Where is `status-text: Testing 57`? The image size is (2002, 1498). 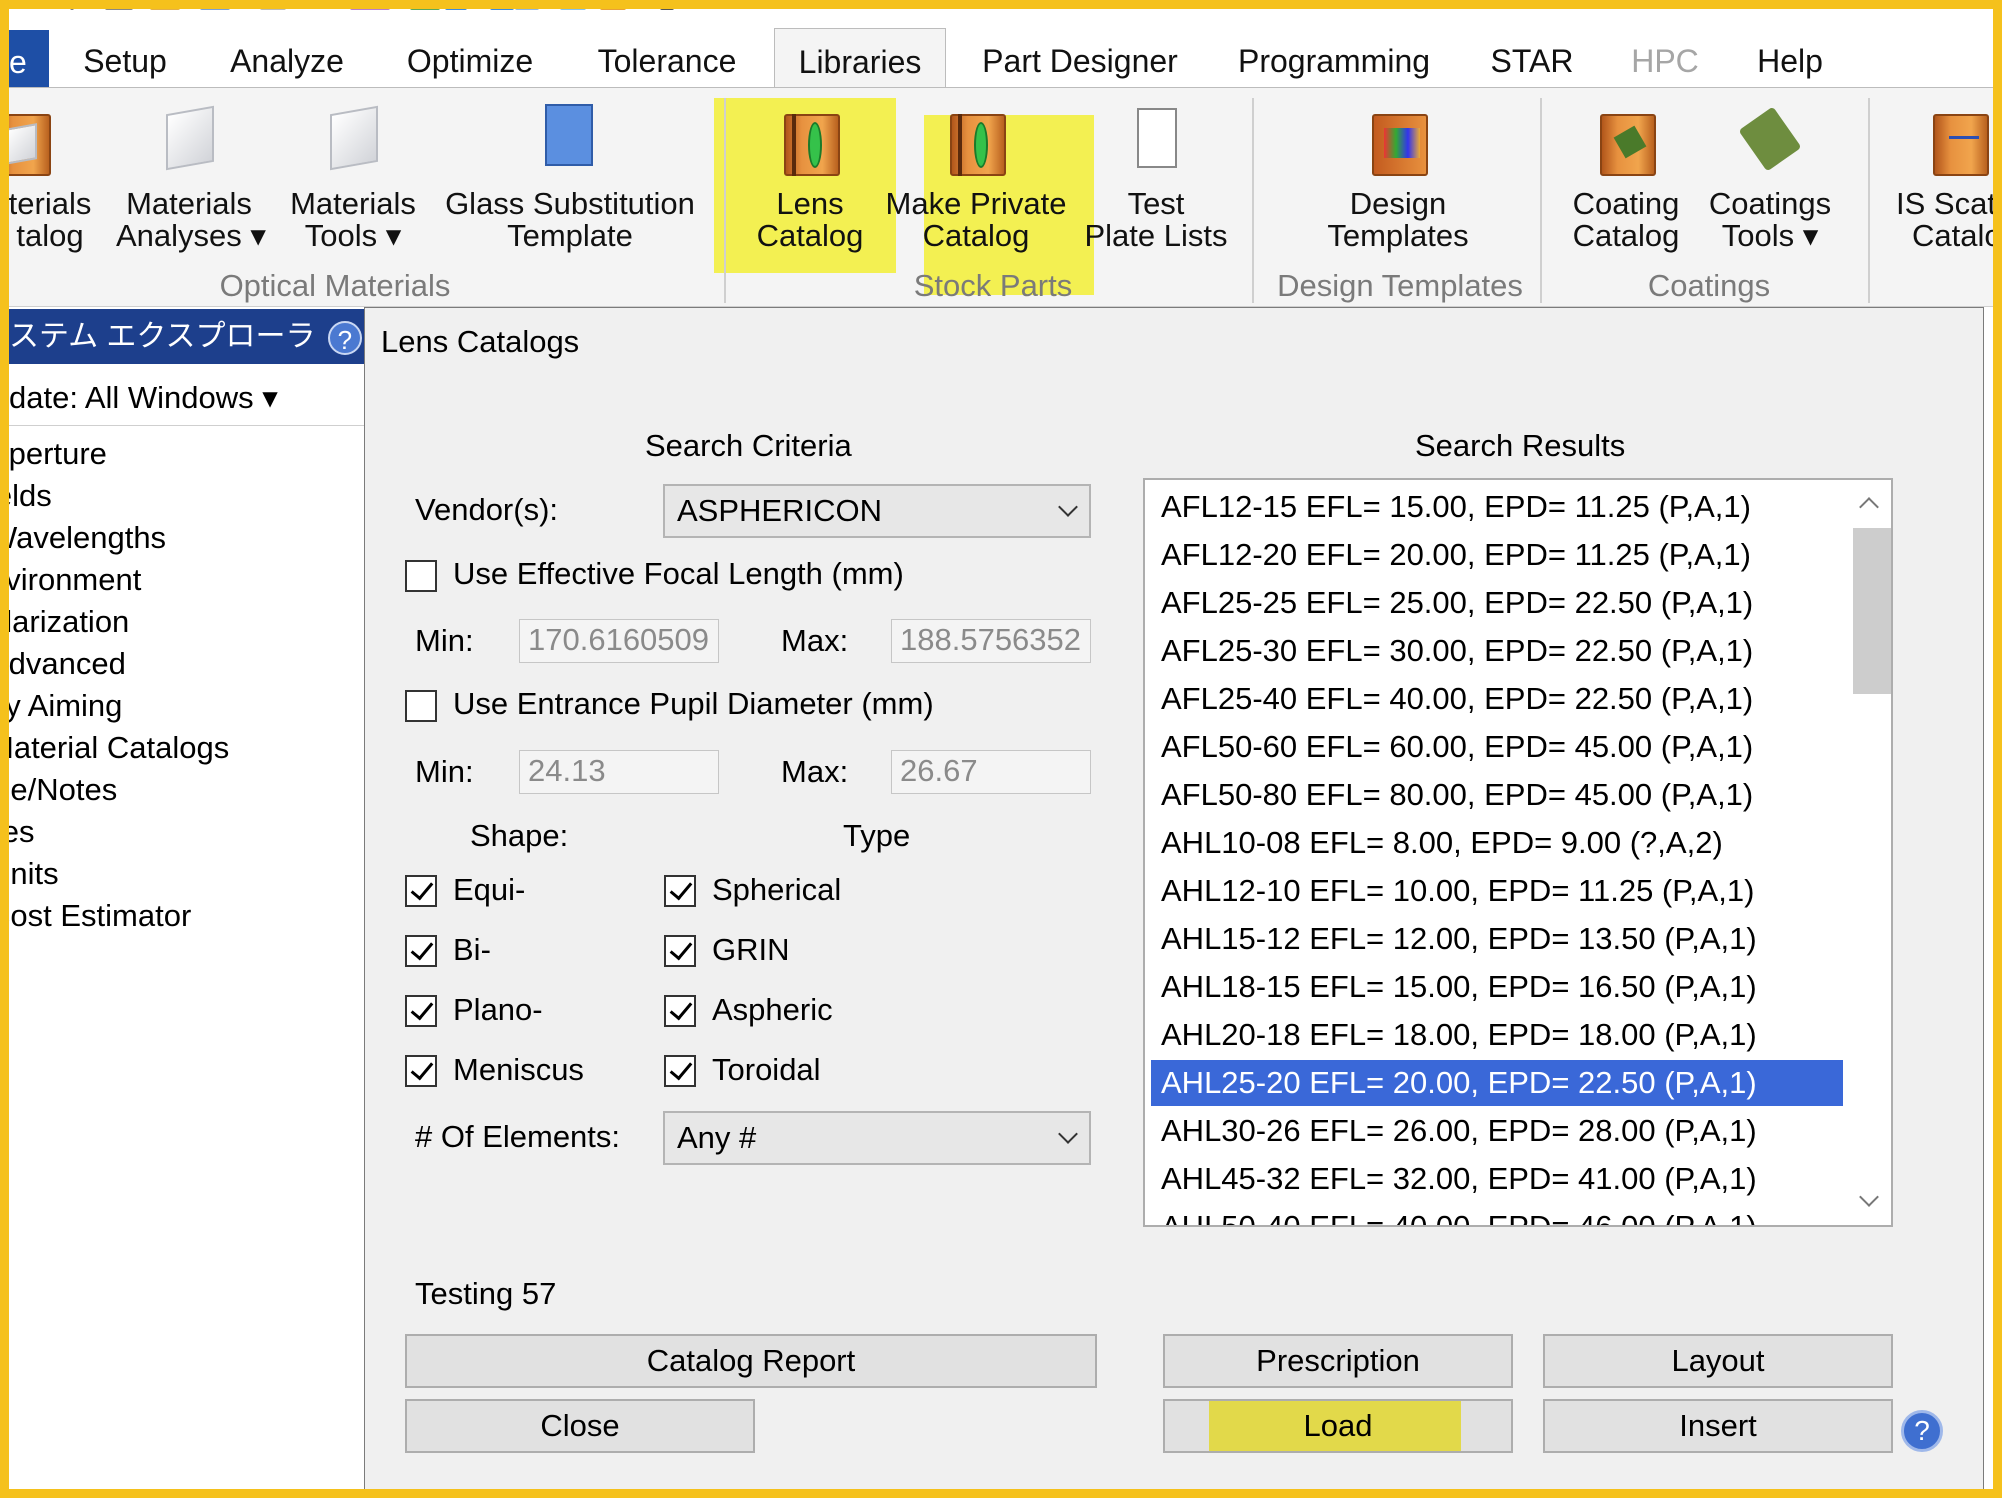 status-text: Testing 57 is located at coordinates (486, 1293).